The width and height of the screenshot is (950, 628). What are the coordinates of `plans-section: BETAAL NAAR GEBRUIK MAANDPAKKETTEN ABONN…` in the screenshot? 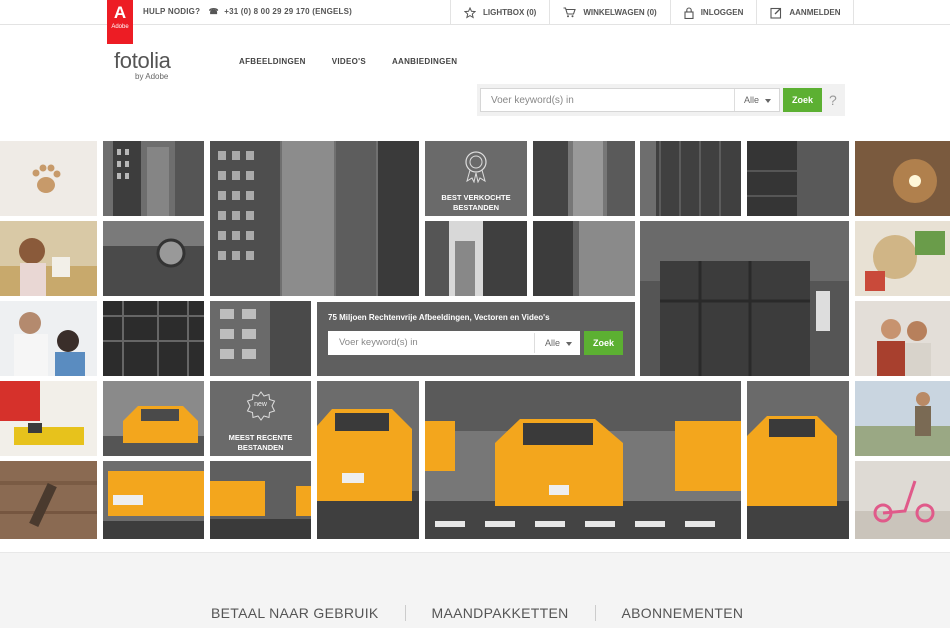 It's located at (475, 590).